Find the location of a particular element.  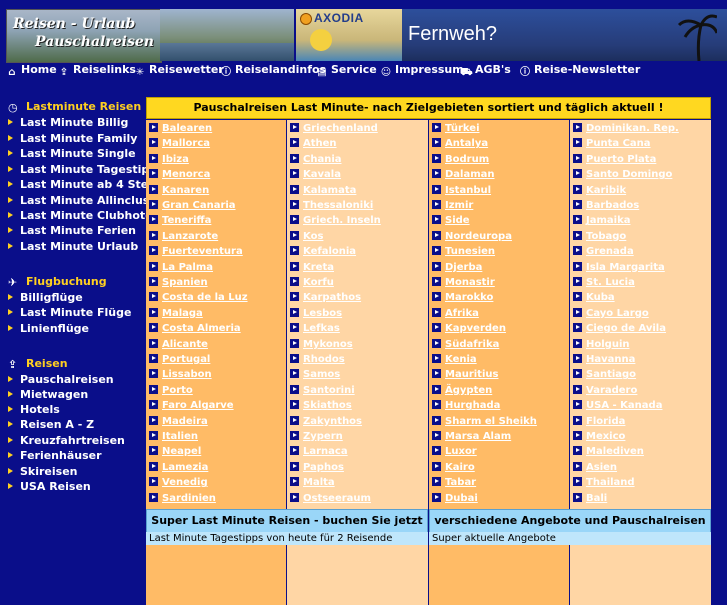

destination-link: Zakynthos is located at coordinates (326, 421).